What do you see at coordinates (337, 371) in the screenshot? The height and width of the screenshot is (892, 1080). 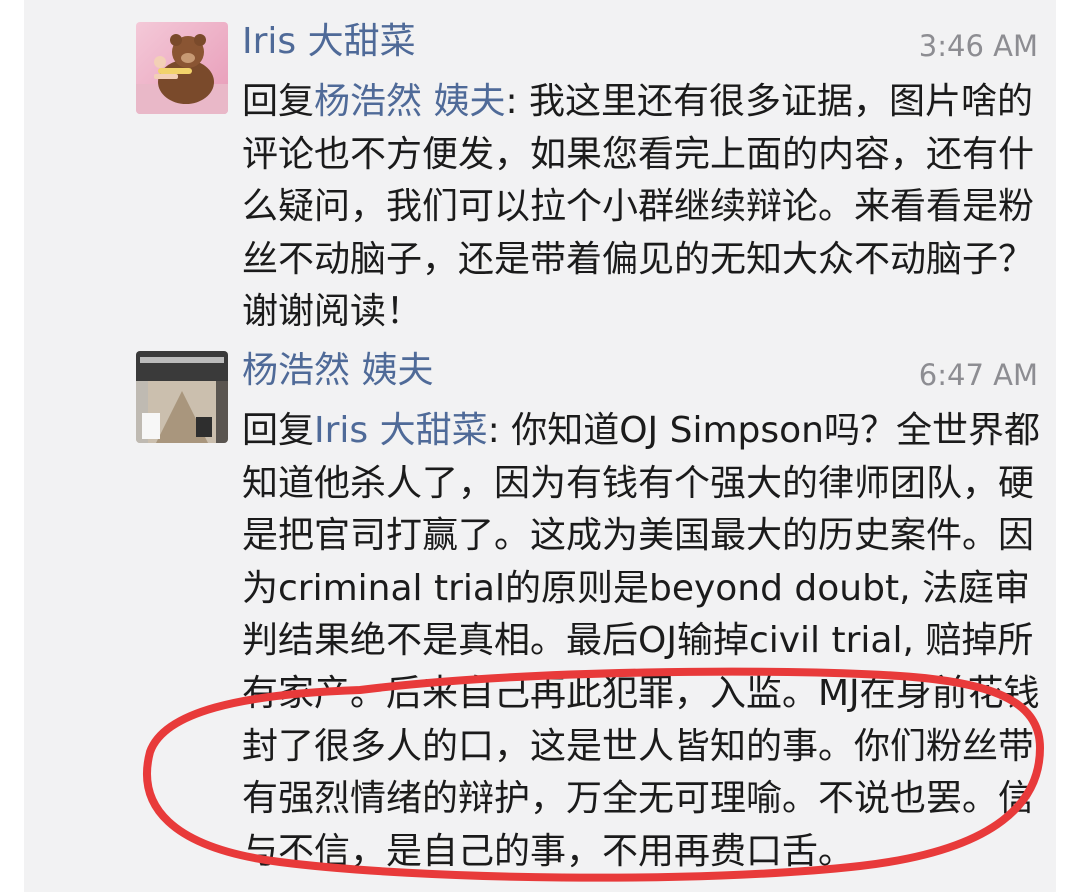 I see `comment-author: 杨浩然 姨夫` at bounding box center [337, 371].